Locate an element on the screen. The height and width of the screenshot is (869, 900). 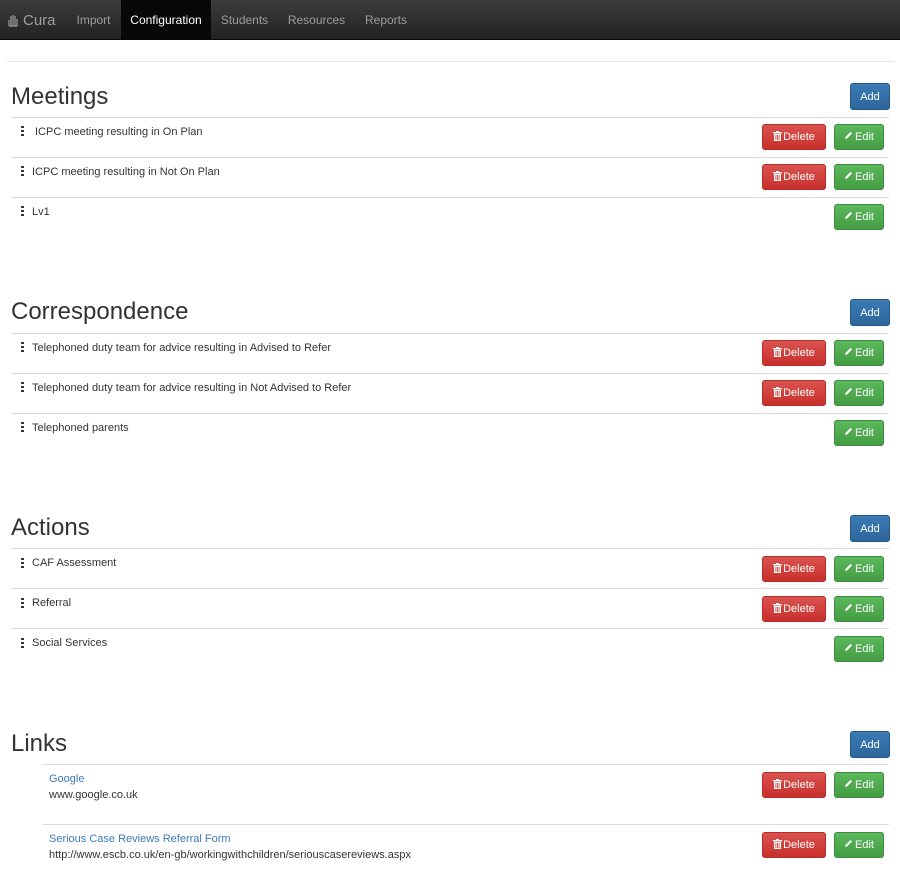
hand-icon is located at coordinates (13, 20).